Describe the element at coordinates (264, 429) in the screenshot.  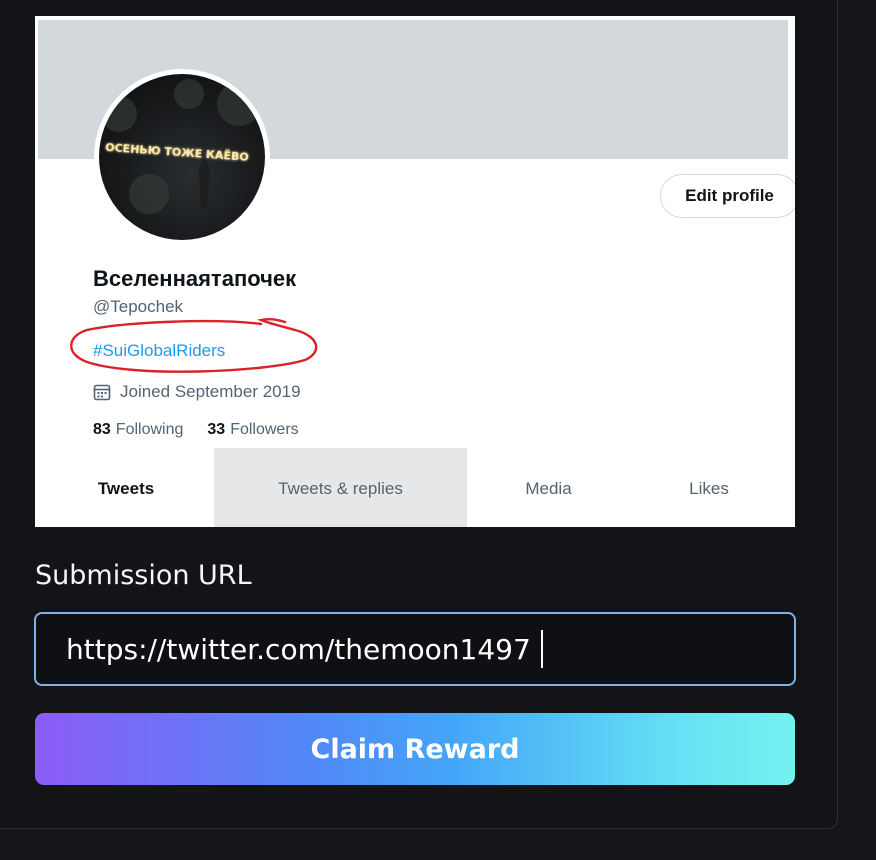
I see `followers-label: Followers` at that location.